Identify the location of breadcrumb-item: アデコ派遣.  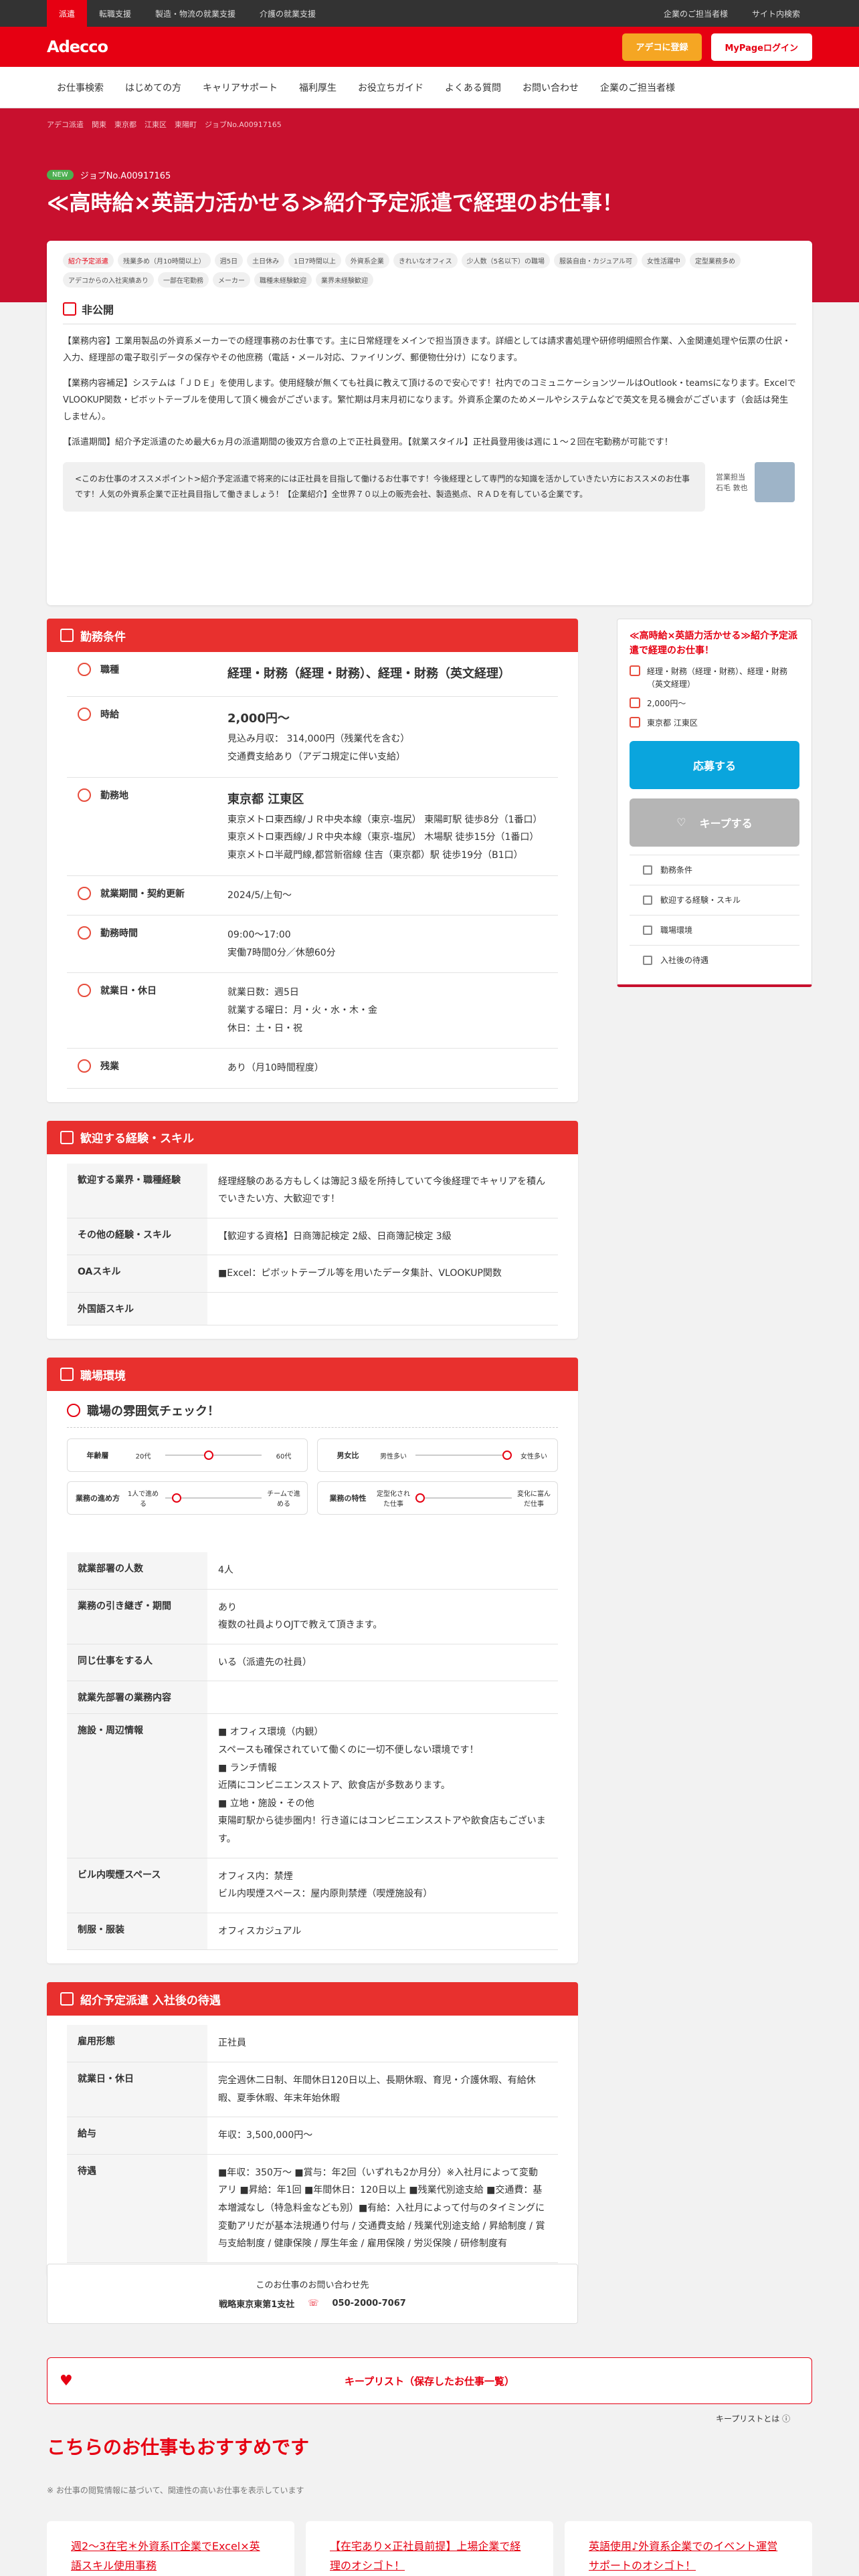
(65, 125).